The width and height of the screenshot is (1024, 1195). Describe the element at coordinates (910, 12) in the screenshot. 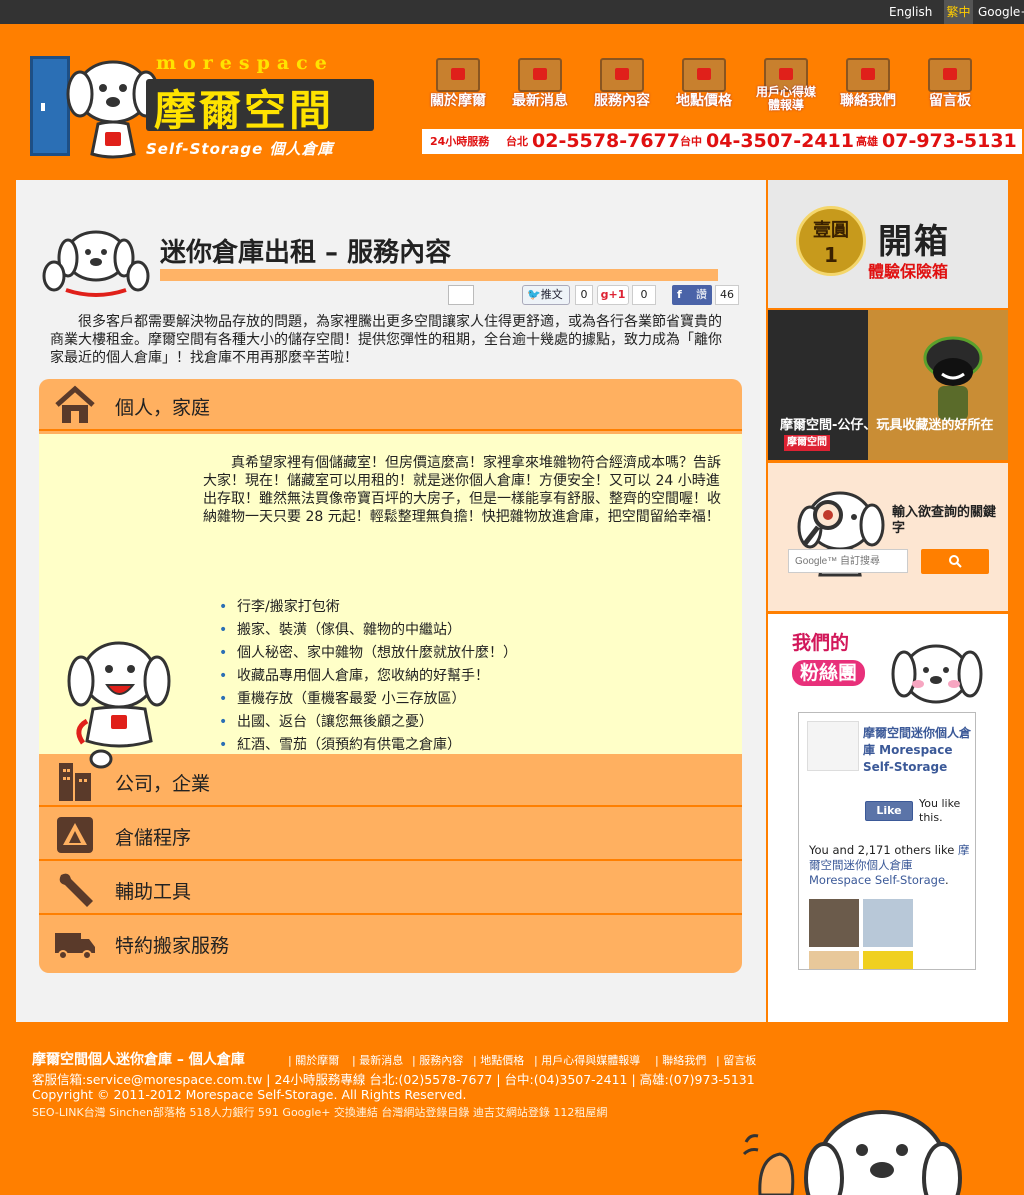

I see `lang-english-link: English` at that location.